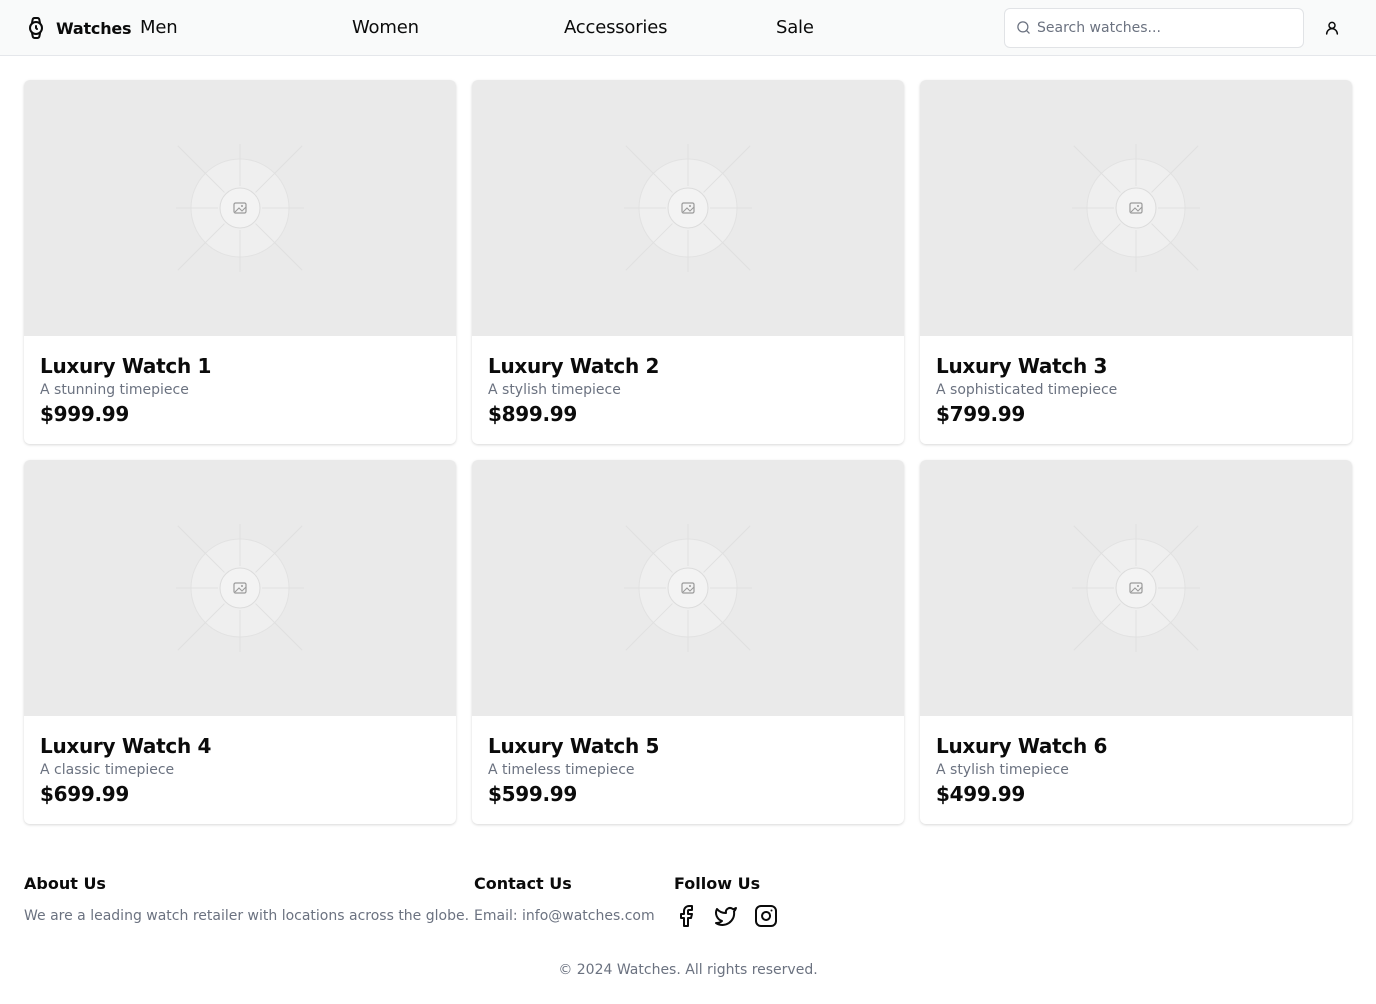  I want to click on nav-accessories-link: Accessories, so click(615, 28).